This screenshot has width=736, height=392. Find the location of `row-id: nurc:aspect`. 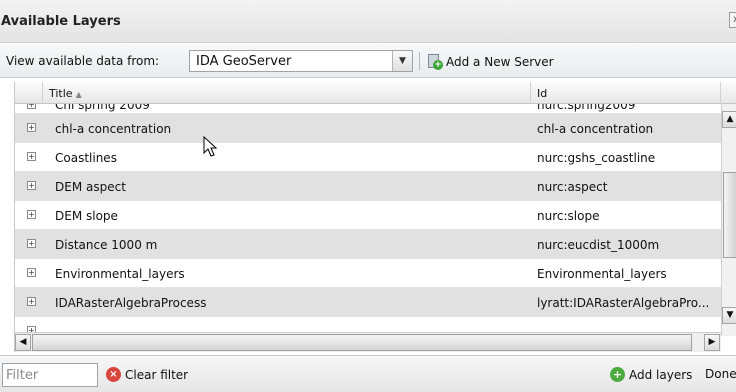

row-id: nurc:aspect is located at coordinates (572, 187).